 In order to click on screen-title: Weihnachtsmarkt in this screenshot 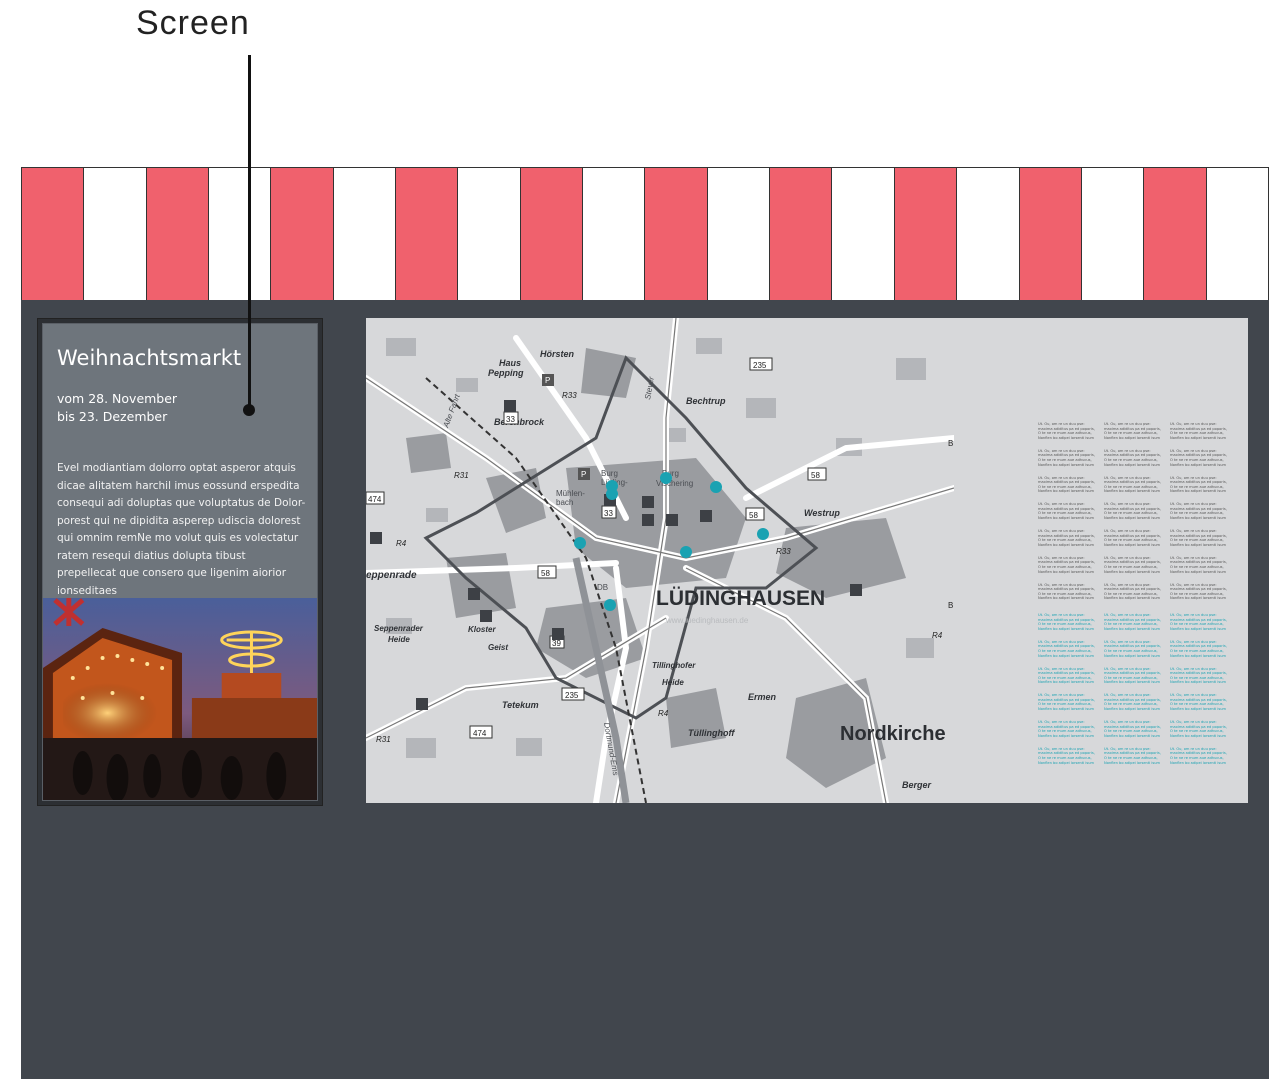, I will do `click(149, 358)`.